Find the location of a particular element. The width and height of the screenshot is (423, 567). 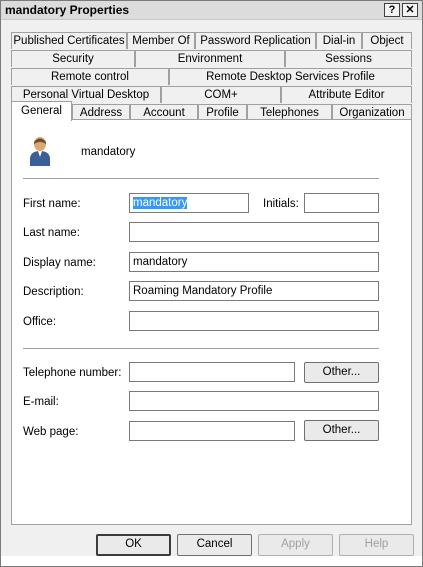

tab-com-plus: COM+ is located at coordinates (221, 94).